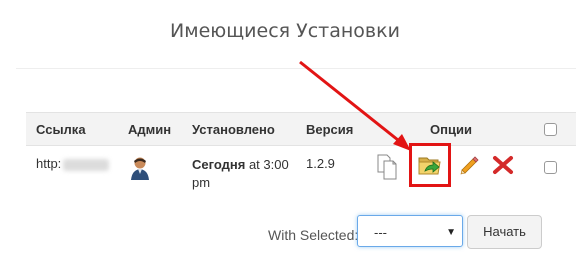  What do you see at coordinates (285, 31) in the screenshot?
I see `page-title: Имеющиеся Установки` at bounding box center [285, 31].